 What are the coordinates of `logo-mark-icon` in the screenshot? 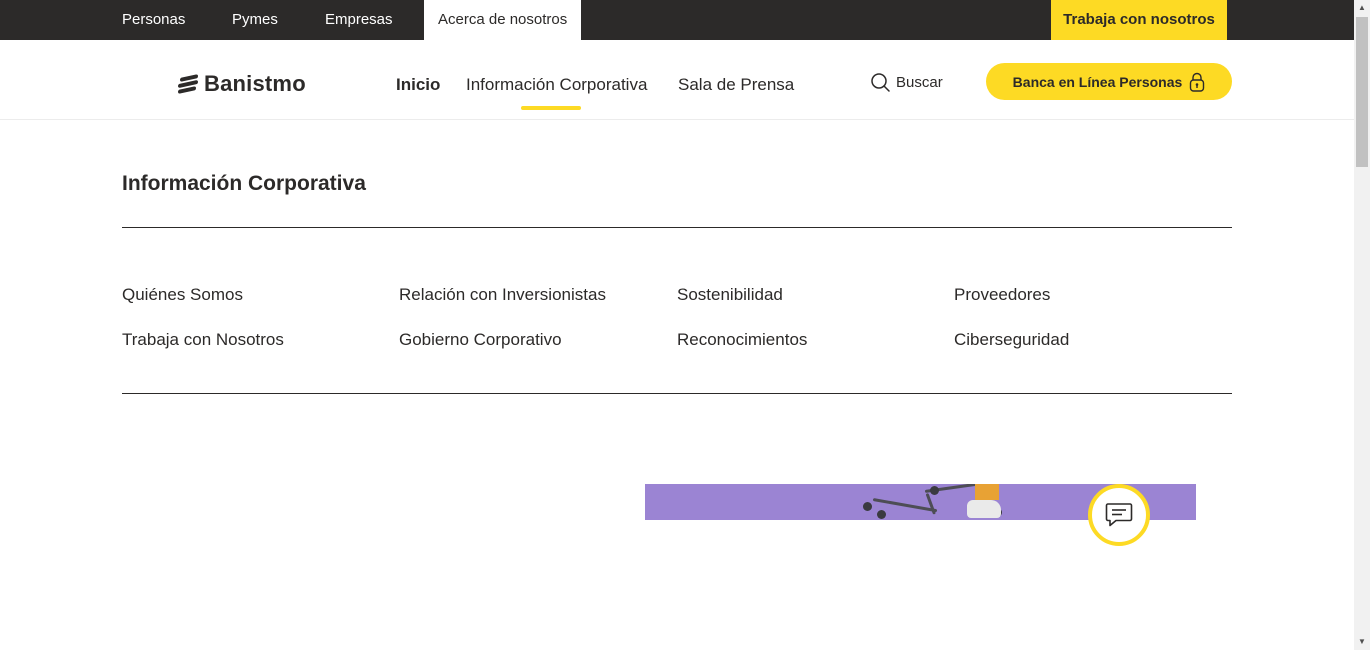 It's located at (189, 84).